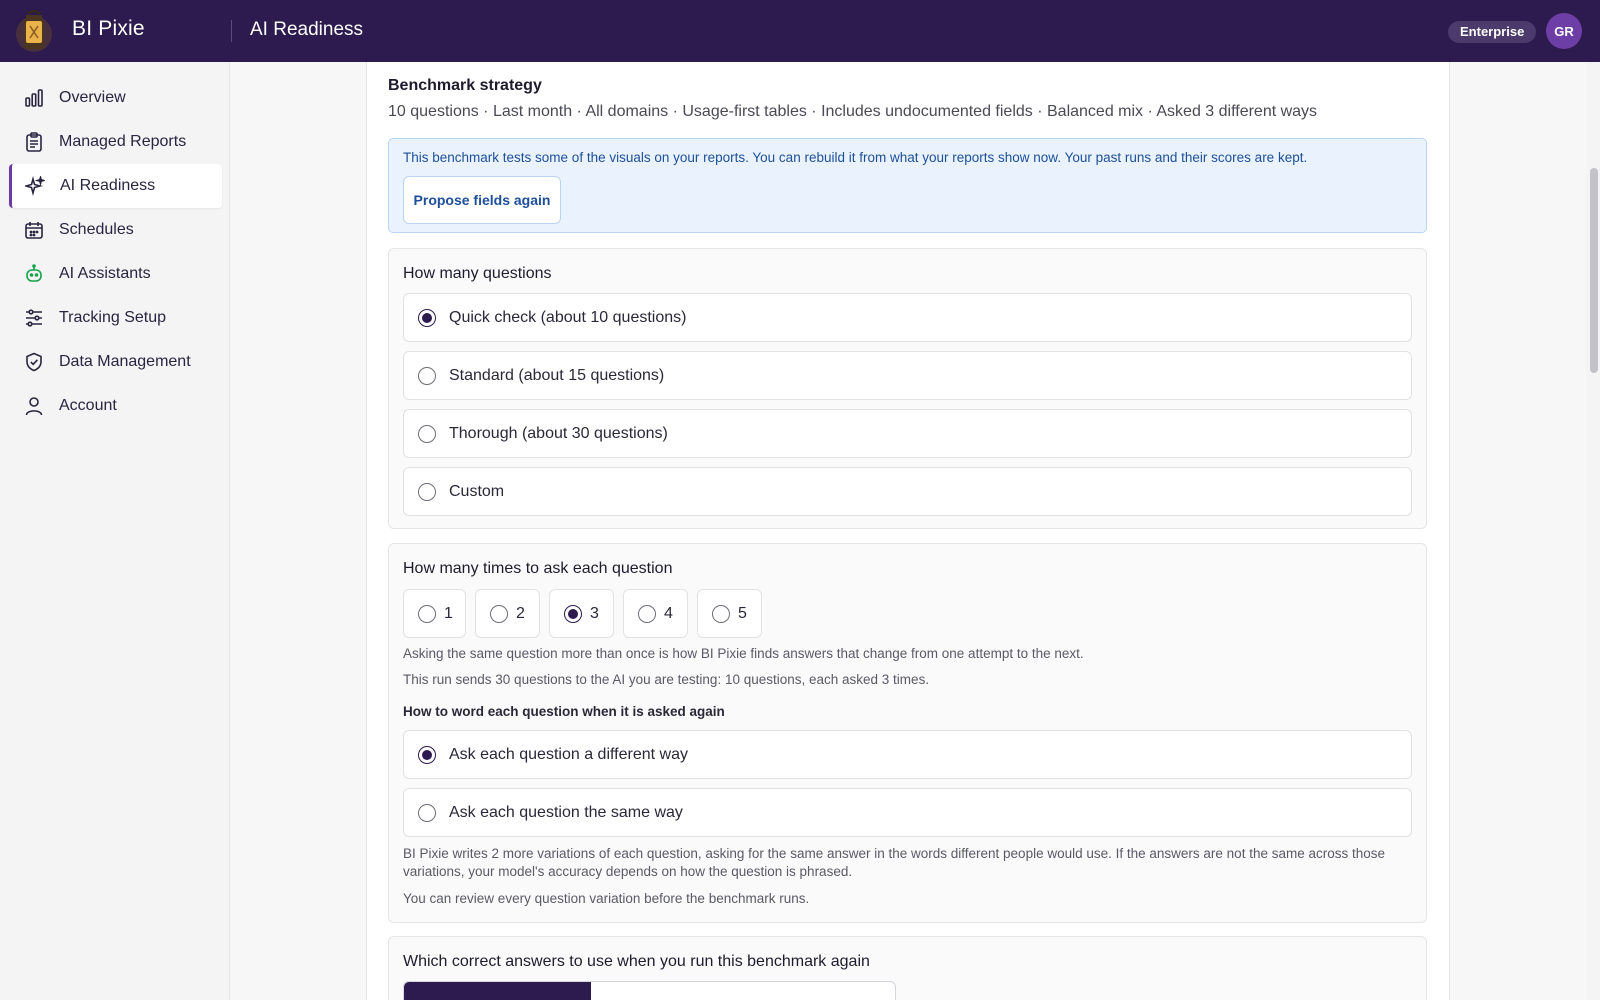  I want to click on sidebar-item-label: Overview, so click(92, 97).